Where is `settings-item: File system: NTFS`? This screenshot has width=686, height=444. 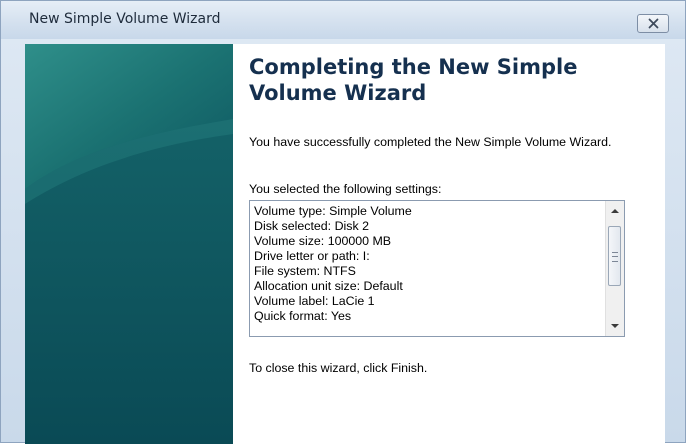
settings-item: File system: NTFS is located at coordinates (305, 271).